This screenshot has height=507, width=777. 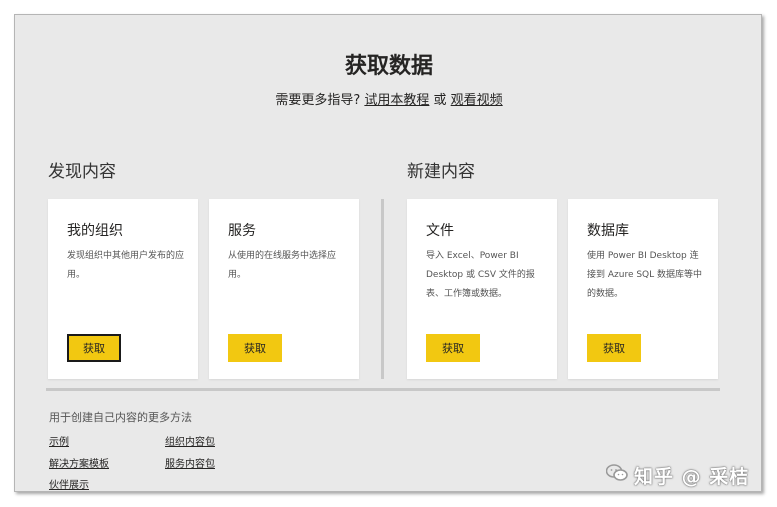 What do you see at coordinates (616, 475) in the screenshot?
I see `wechat-icon` at bounding box center [616, 475].